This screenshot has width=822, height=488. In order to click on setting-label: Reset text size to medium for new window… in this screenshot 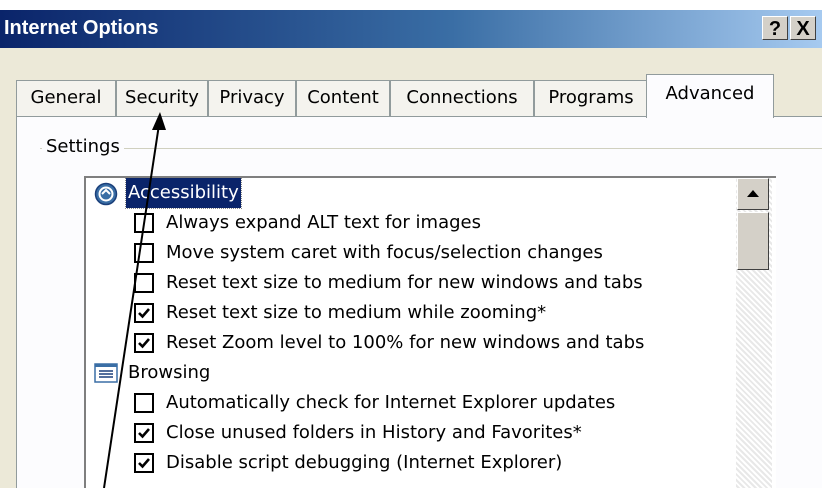, I will do `click(404, 282)`.